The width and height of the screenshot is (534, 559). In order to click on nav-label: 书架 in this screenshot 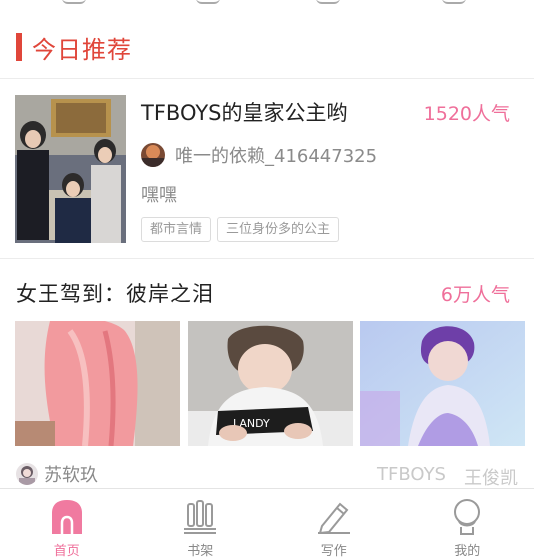, I will do `click(200, 551)`.